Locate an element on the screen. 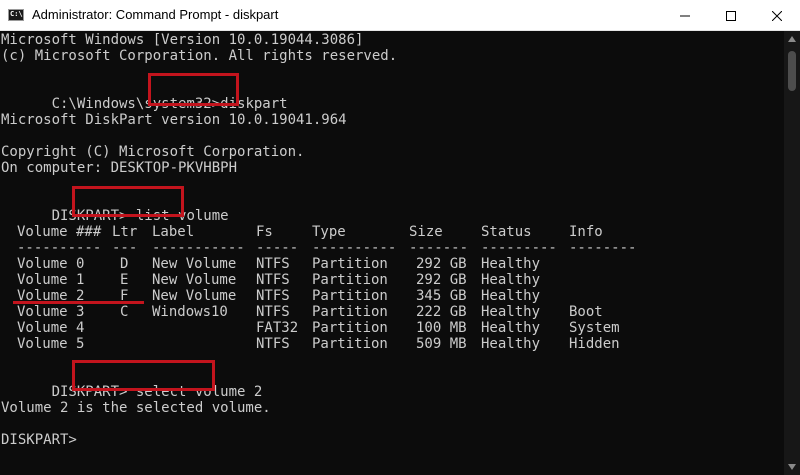  table-cell-volume: Volume 1 is located at coordinates (51, 280).